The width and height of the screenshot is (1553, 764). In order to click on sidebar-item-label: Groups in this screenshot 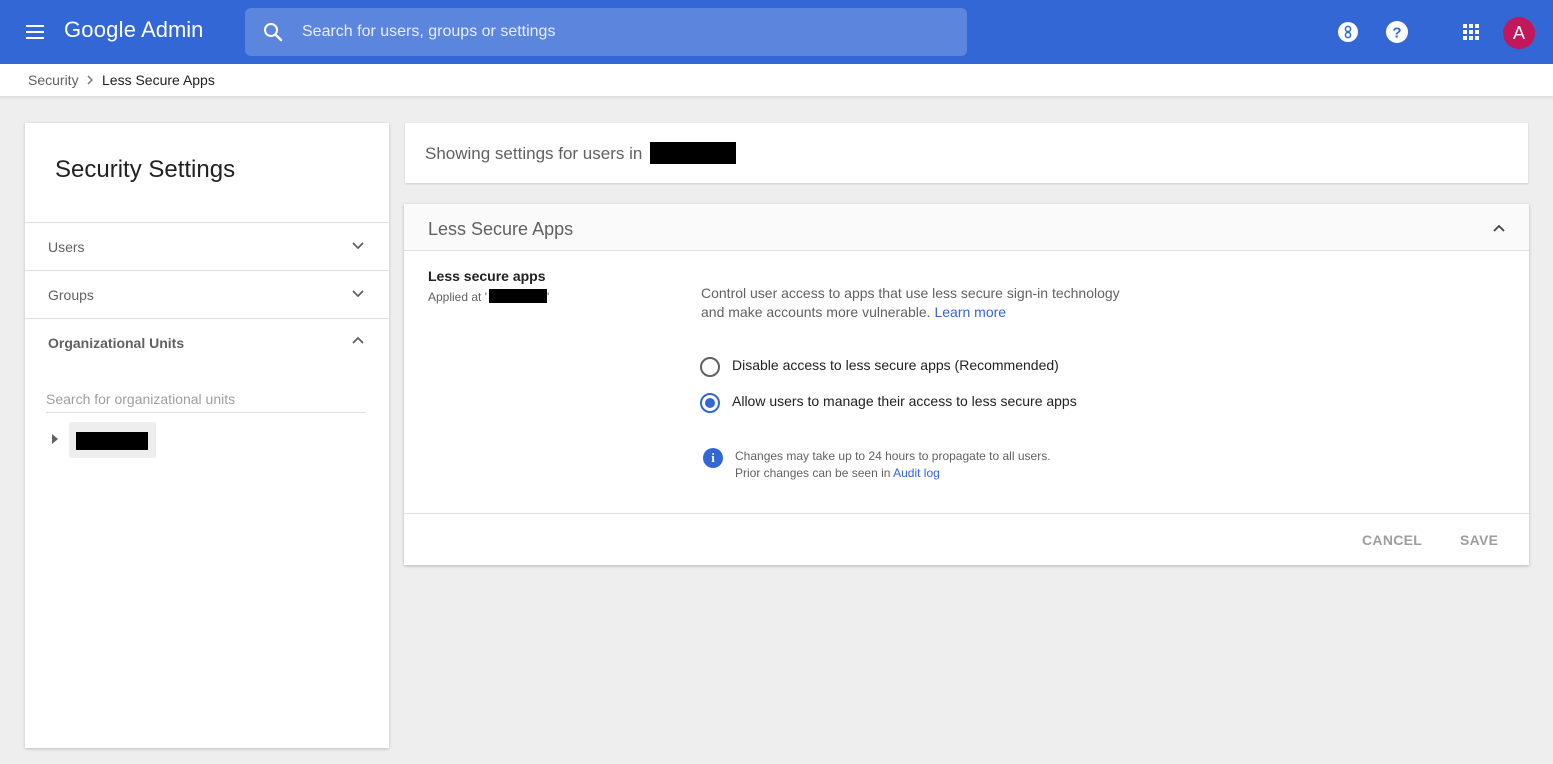, I will do `click(71, 295)`.